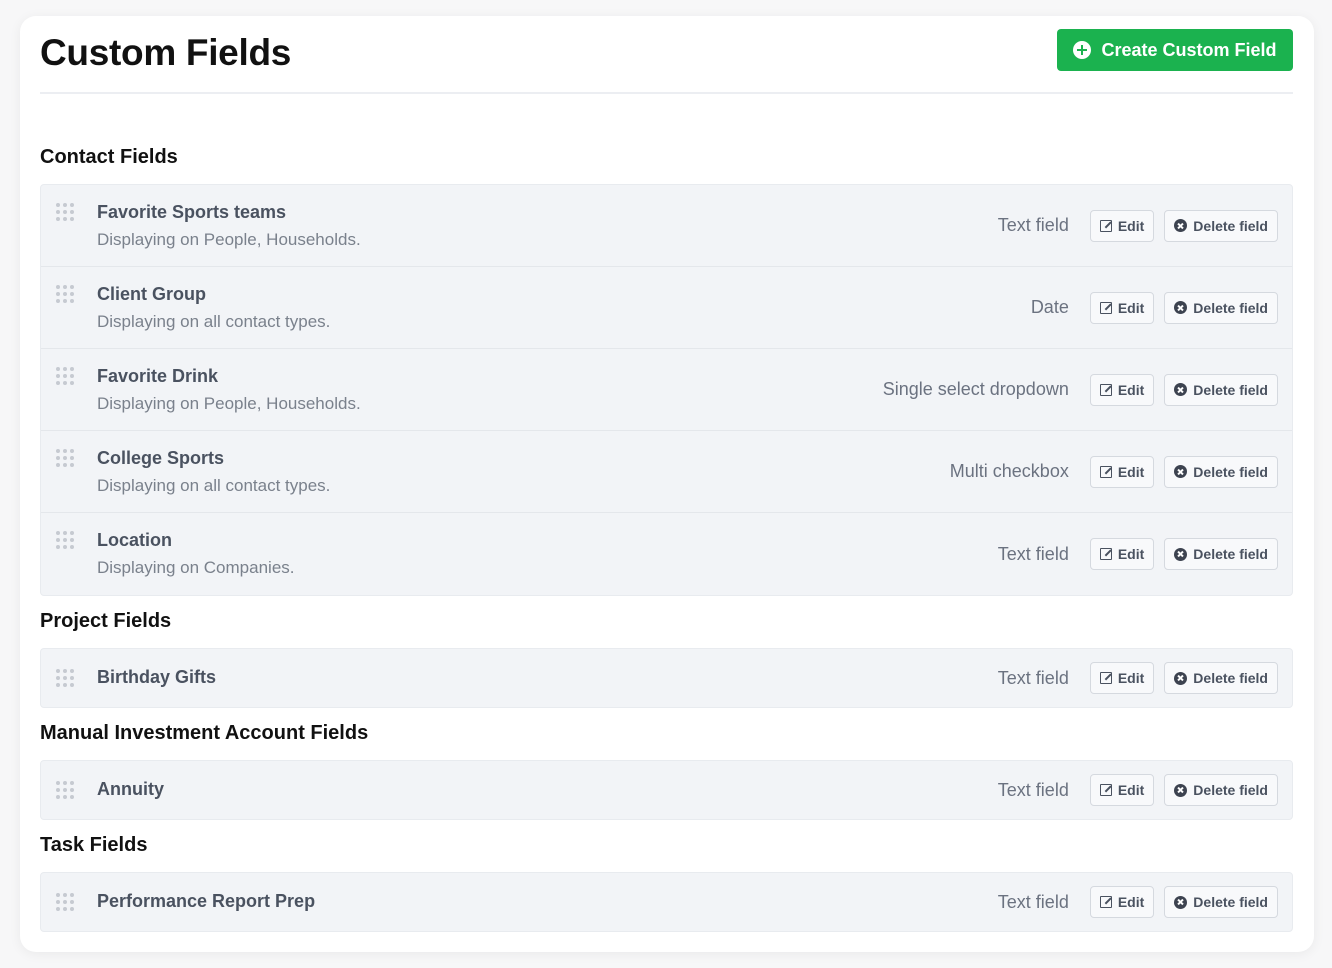 This screenshot has width=1332, height=968. What do you see at coordinates (161, 458) in the screenshot?
I see `field-name: College Sports` at bounding box center [161, 458].